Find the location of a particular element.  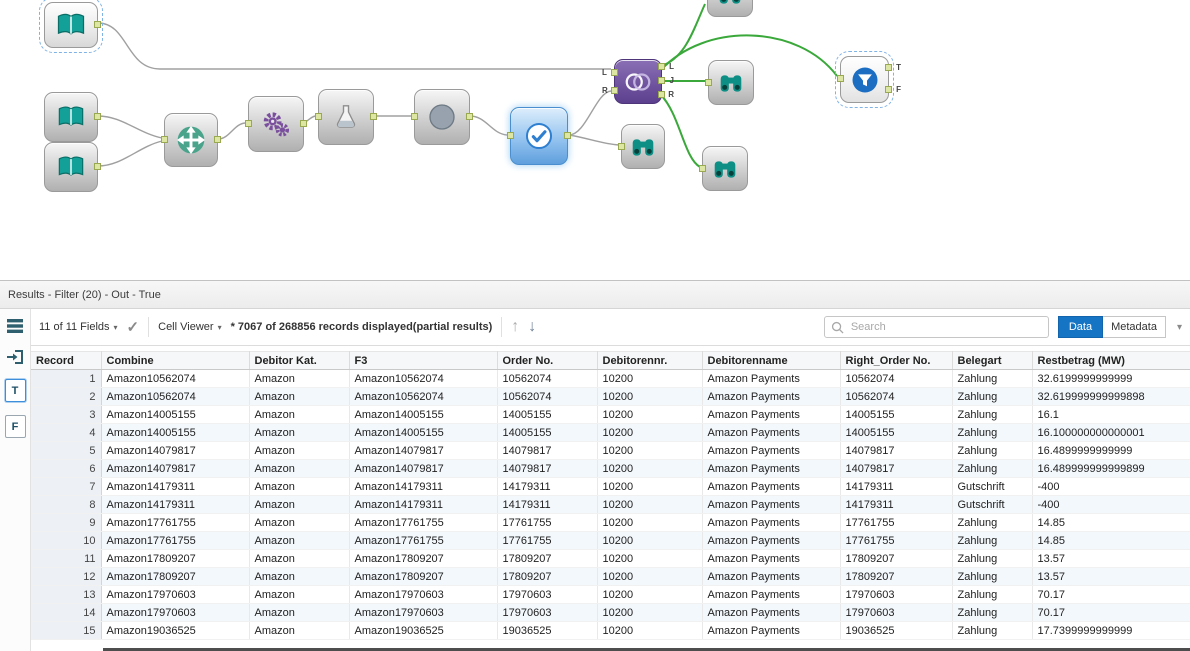

join-left-input-anchor is located at coordinates (614, 72).